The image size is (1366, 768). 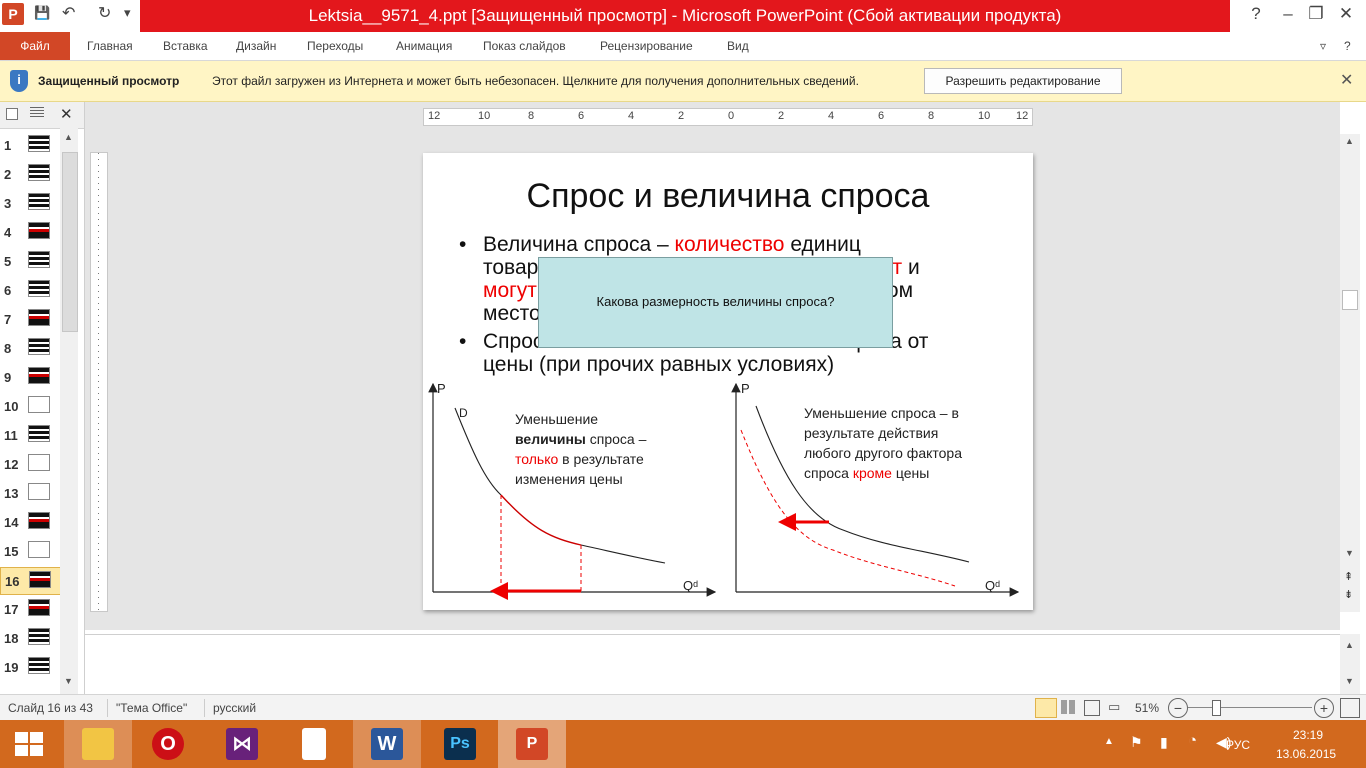 I want to click on slide-thumbnail-number: 8, so click(x=8, y=348).